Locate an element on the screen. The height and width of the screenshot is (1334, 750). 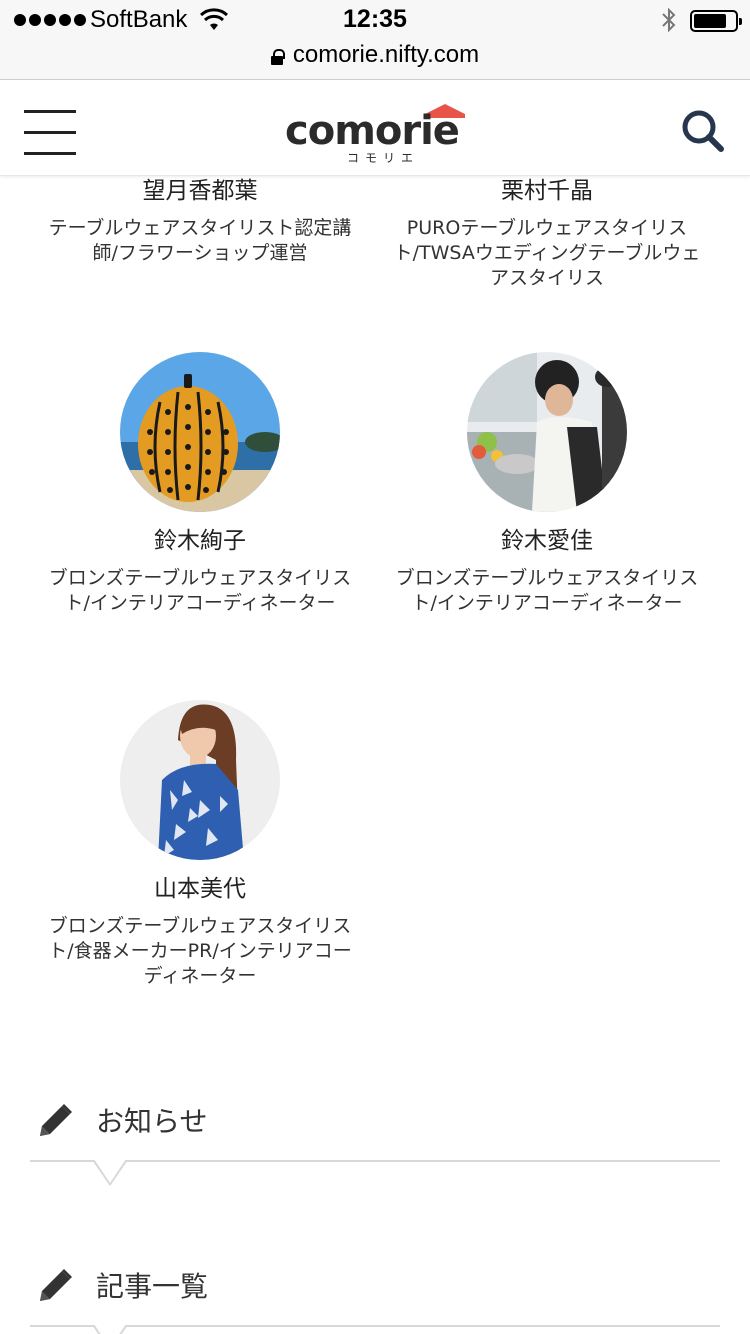
section-title: 記事一覧 is located at coordinates (152, 1286).